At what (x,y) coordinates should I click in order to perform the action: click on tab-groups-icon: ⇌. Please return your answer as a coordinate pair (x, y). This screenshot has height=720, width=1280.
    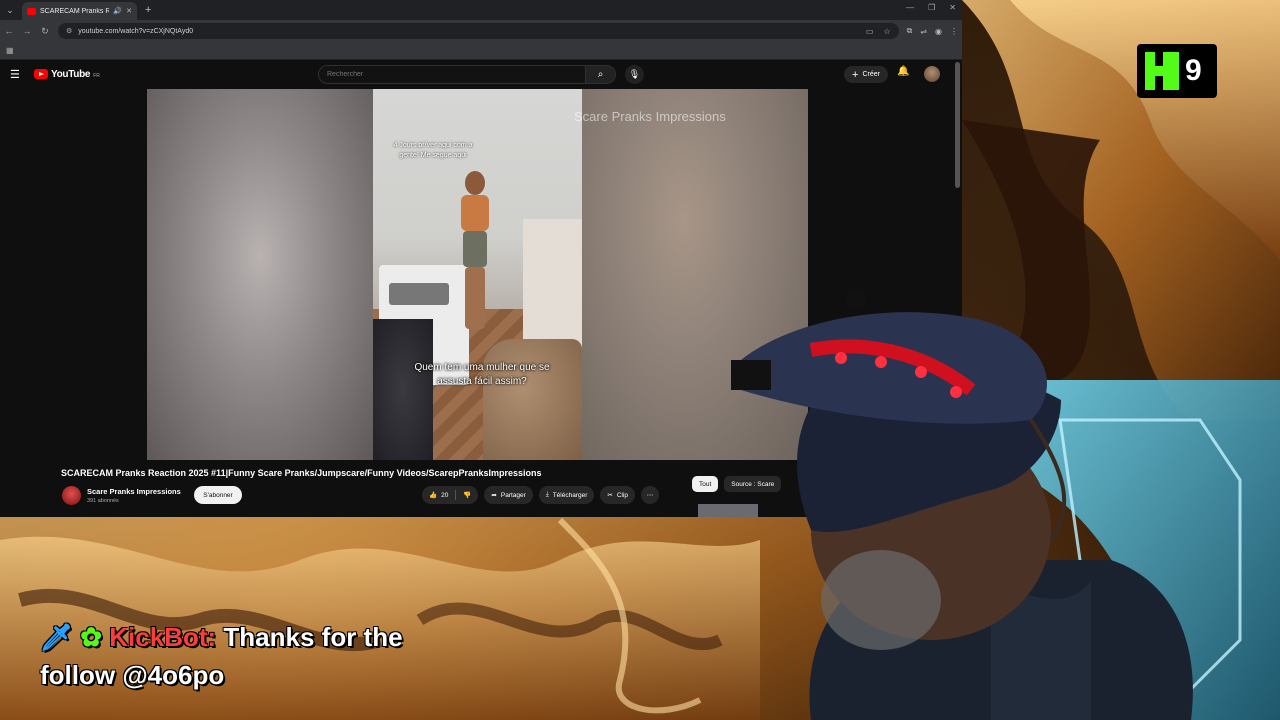
    Looking at the image, I should click on (923, 31).